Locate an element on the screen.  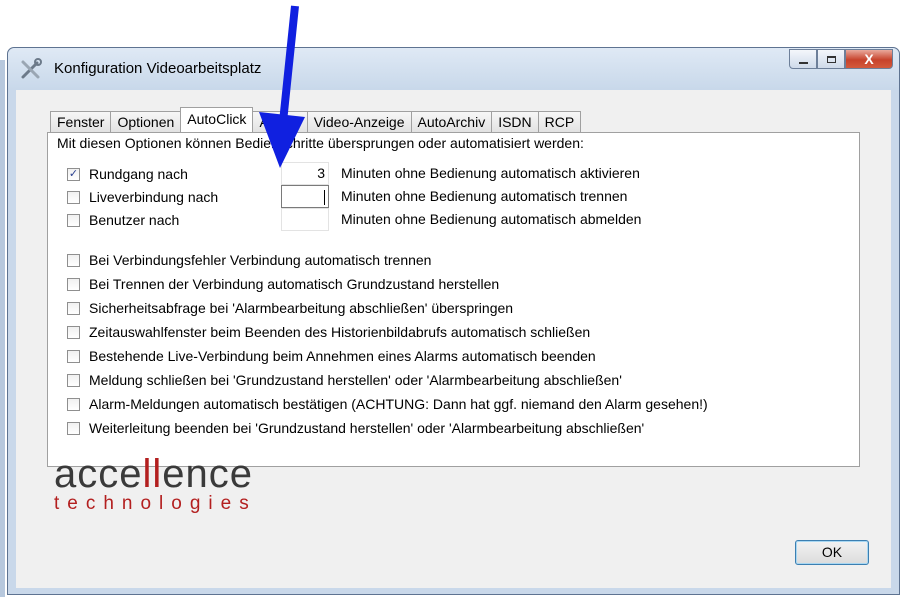
rundgang-minutes-input: 3 is located at coordinates (305, 173).